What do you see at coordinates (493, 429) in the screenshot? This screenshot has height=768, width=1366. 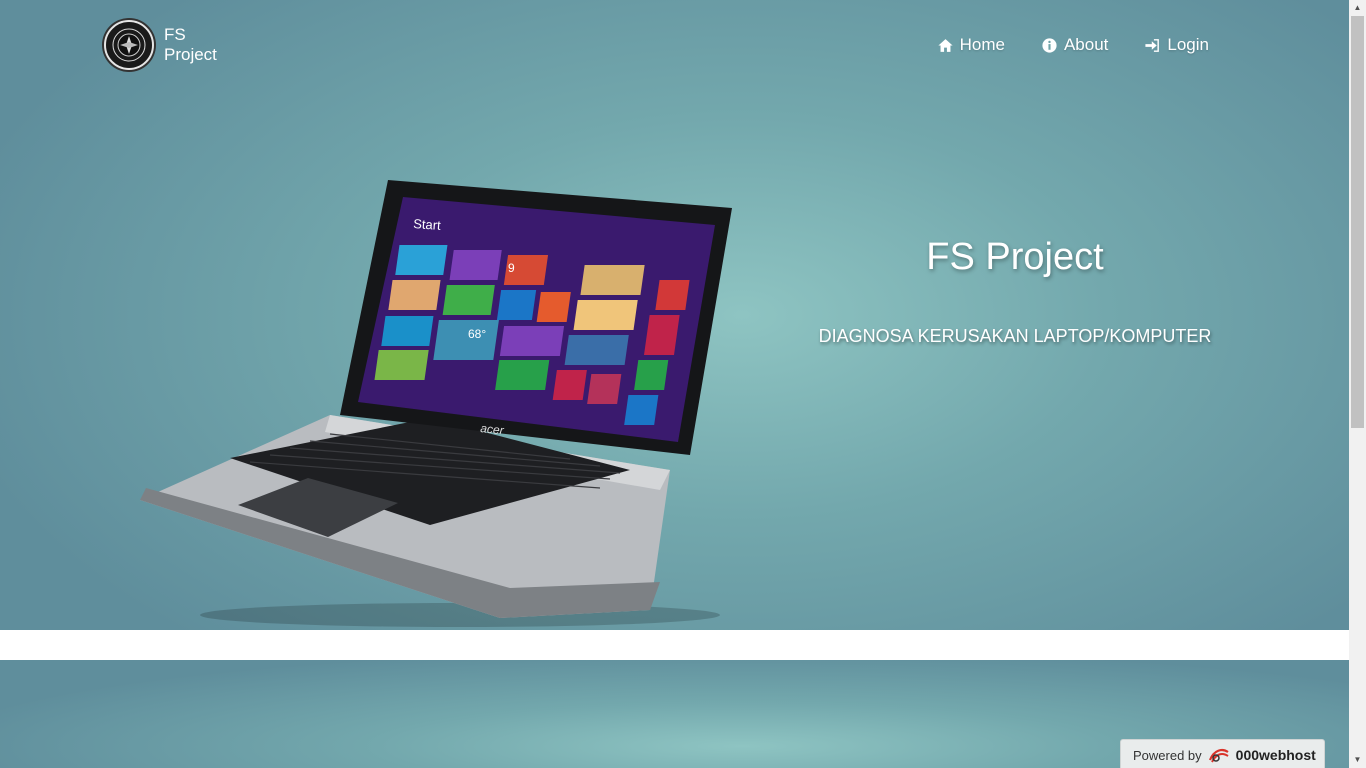 I see `laptop-brand-label: acer` at bounding box center [493, 429].